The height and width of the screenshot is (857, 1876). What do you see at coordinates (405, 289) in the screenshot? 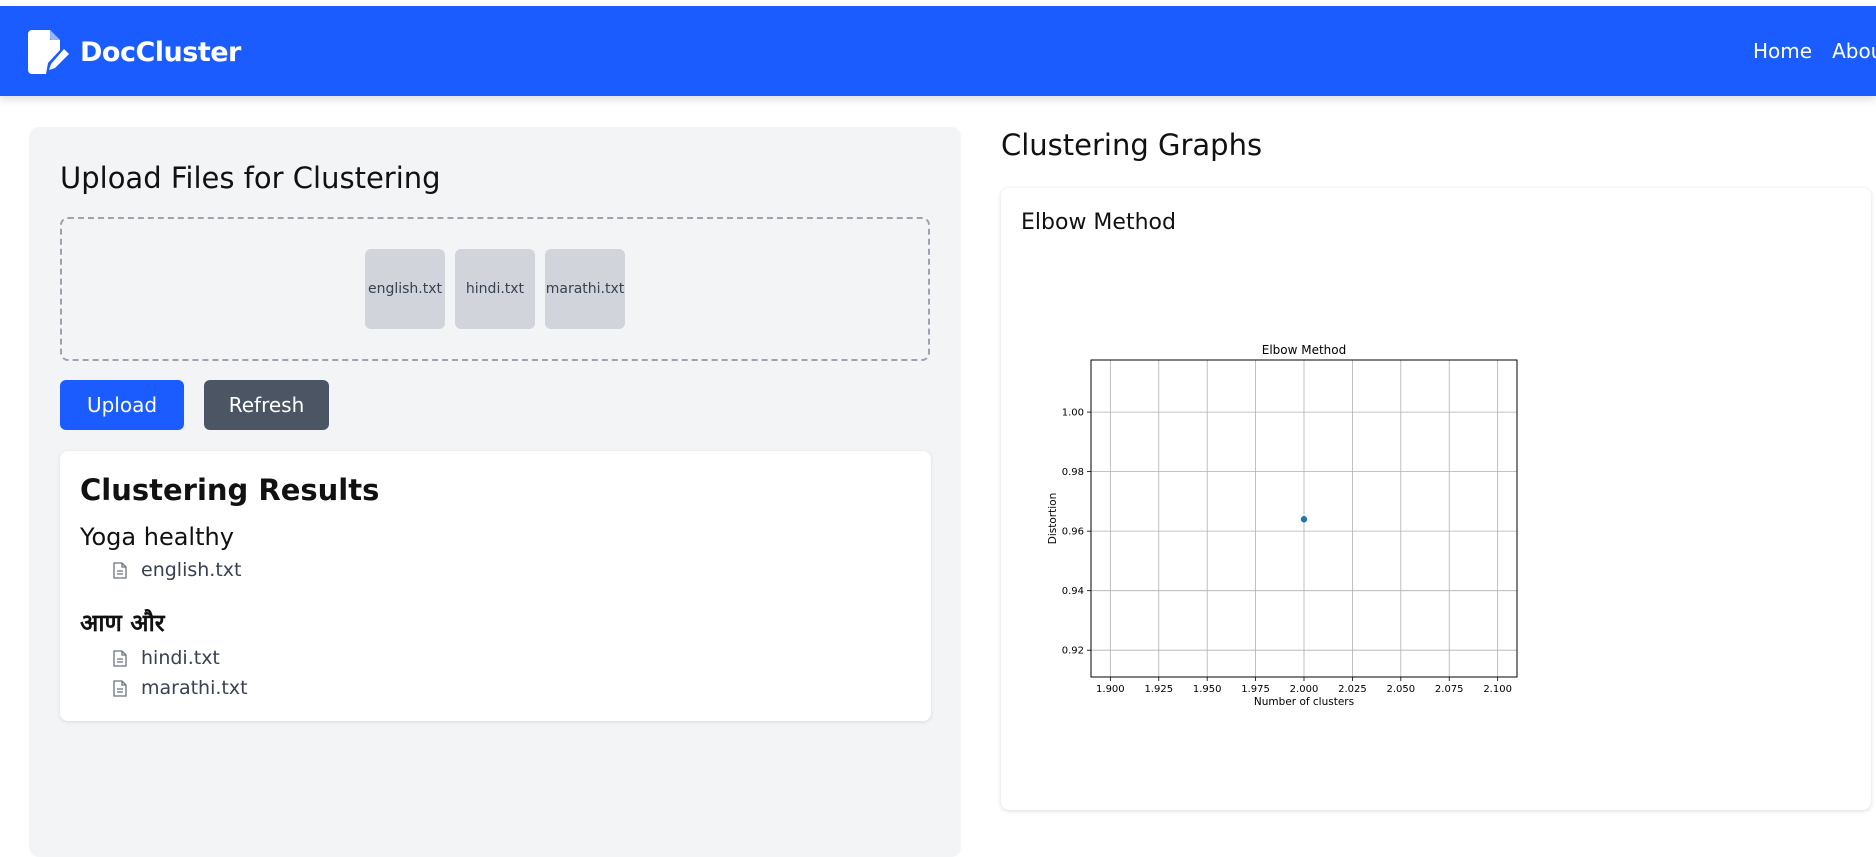
I see `file-chip: english.txt` at bounding box center [405, 289].